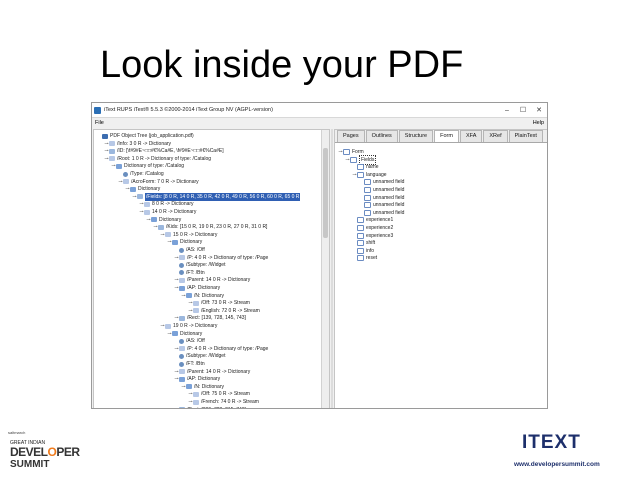 This screenshot has width=638, height=479. Describe the element at coordinates (538, 123) in the screenshot. I see `menu-help: Help` at that location.